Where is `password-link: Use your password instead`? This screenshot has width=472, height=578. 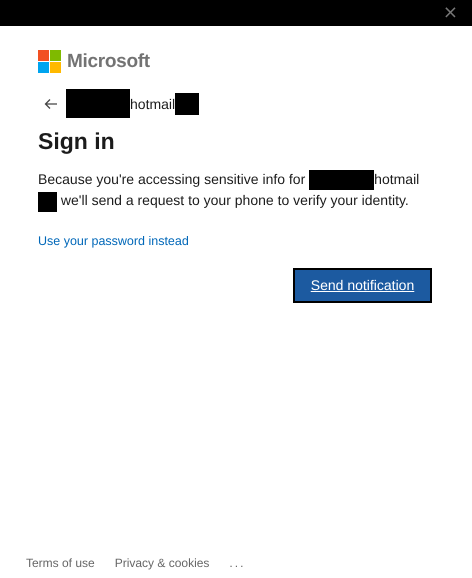 password-link: Use your password instead is located at coordinates (113, 241).